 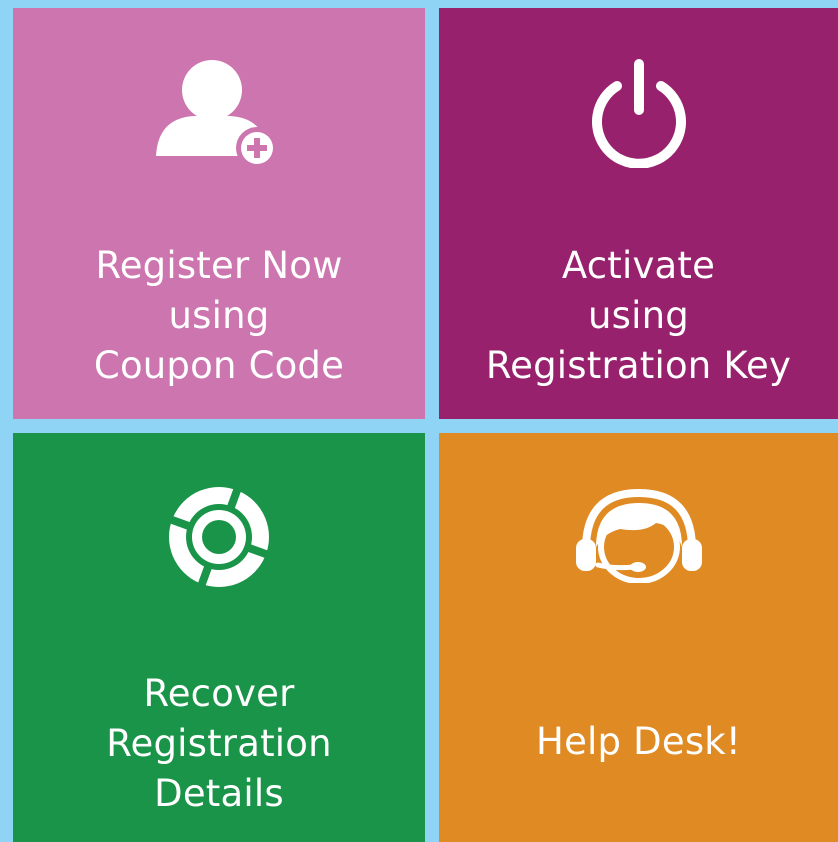 What do you see at coordinates (219, 793) in the screenshot?
I see `label-line: Details` at bounding box center [219, 793].